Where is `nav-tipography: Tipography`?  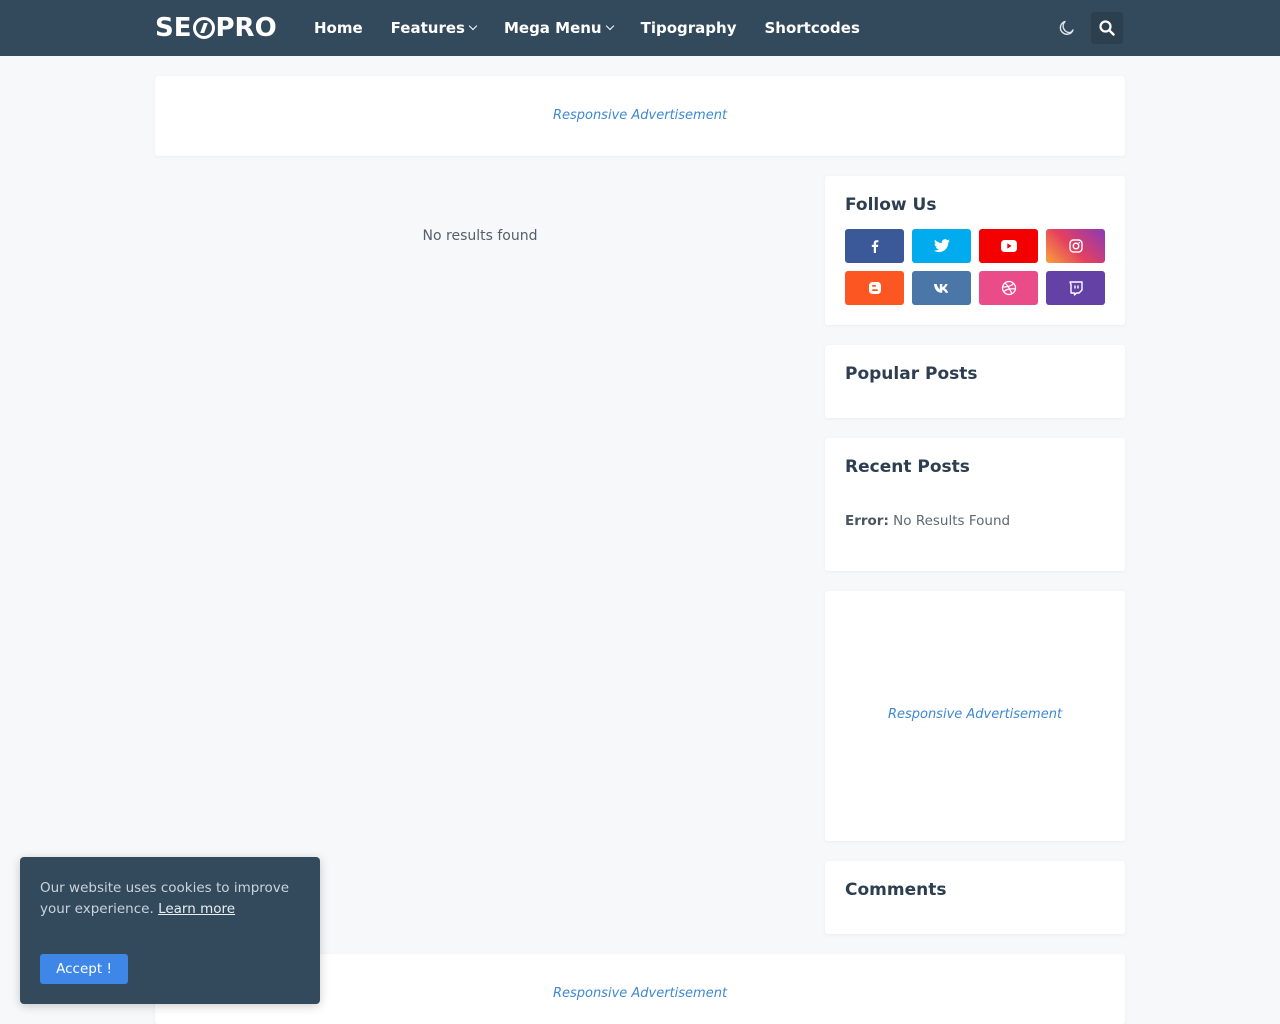
nav-tipography: Tipography is located at coordinates (689, 28).